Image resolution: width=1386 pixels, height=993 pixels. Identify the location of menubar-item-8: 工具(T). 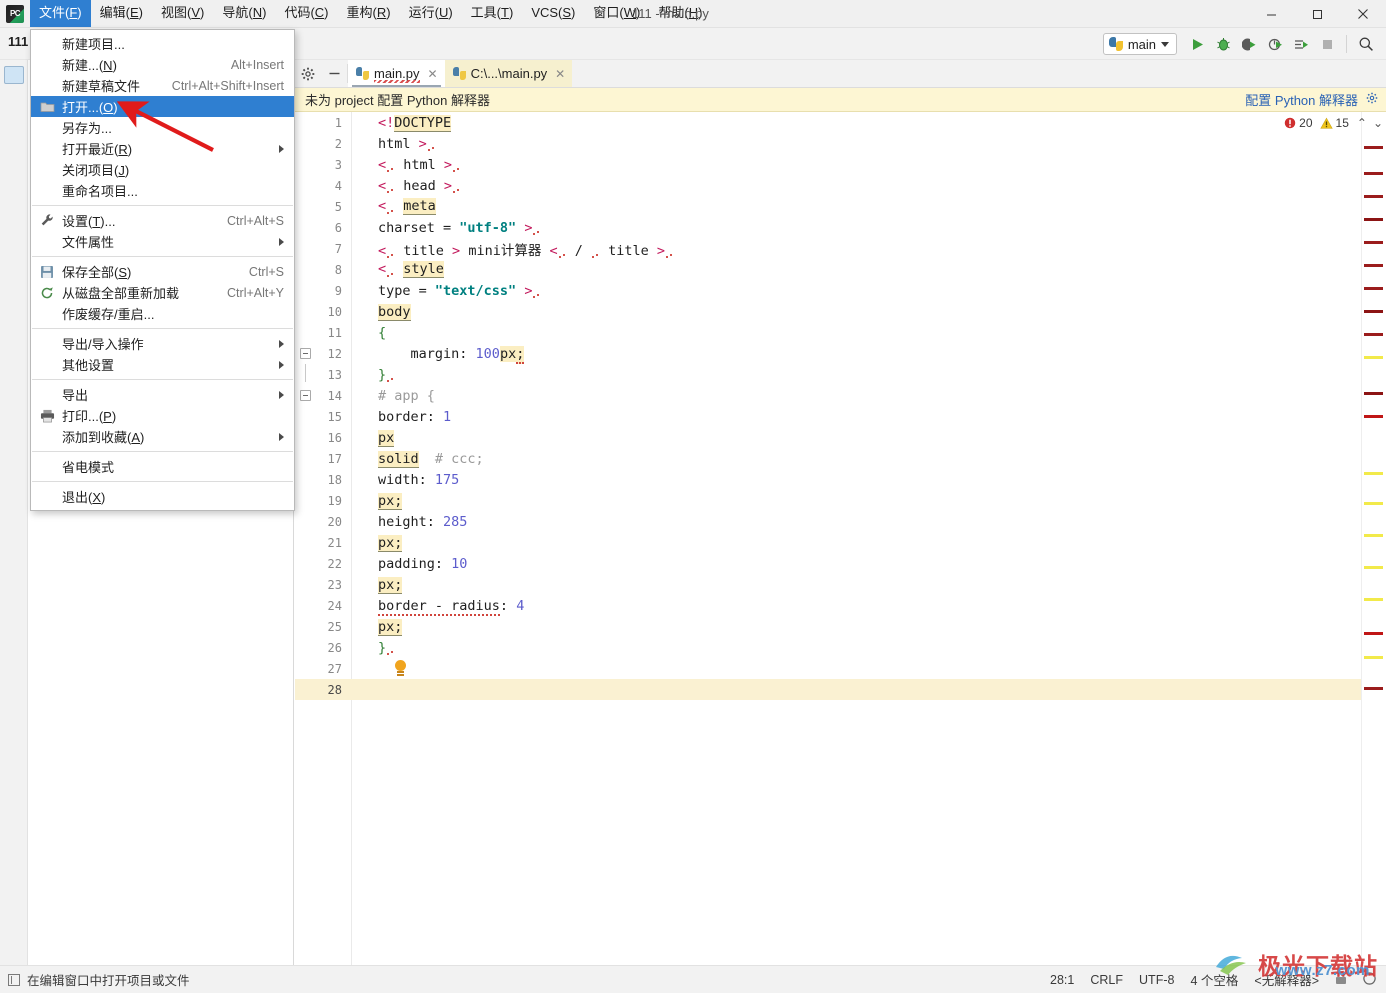
(492, 13).